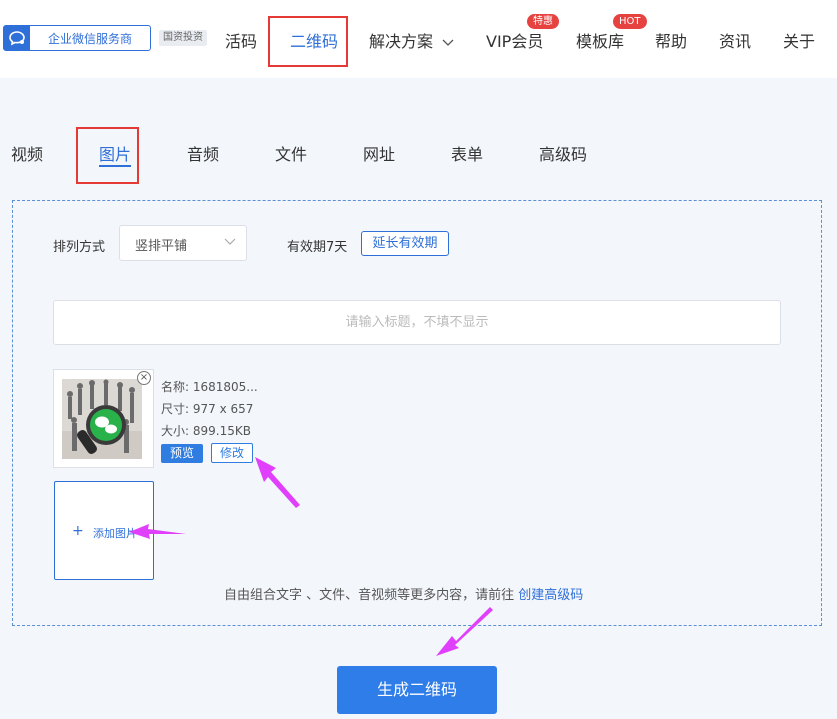  What do you see at coordinates (17, 38) in the screenshot?
I see `chat-bubble-icon` at bounding box center [17, 38].